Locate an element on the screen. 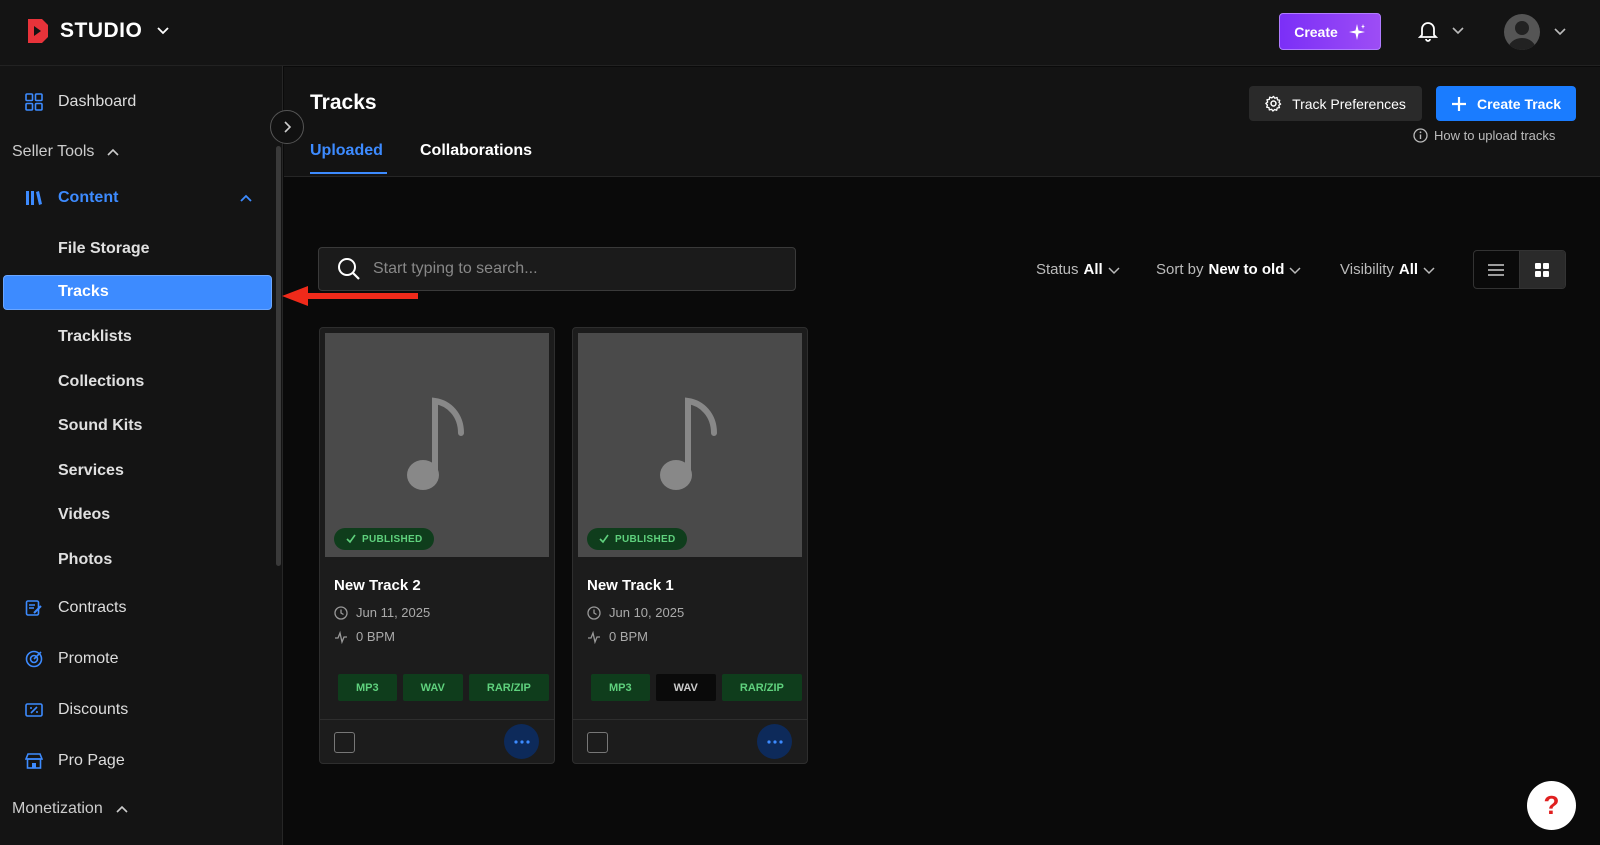  track-bpm-label: 0 BPM is located at coordinates (629, 636).